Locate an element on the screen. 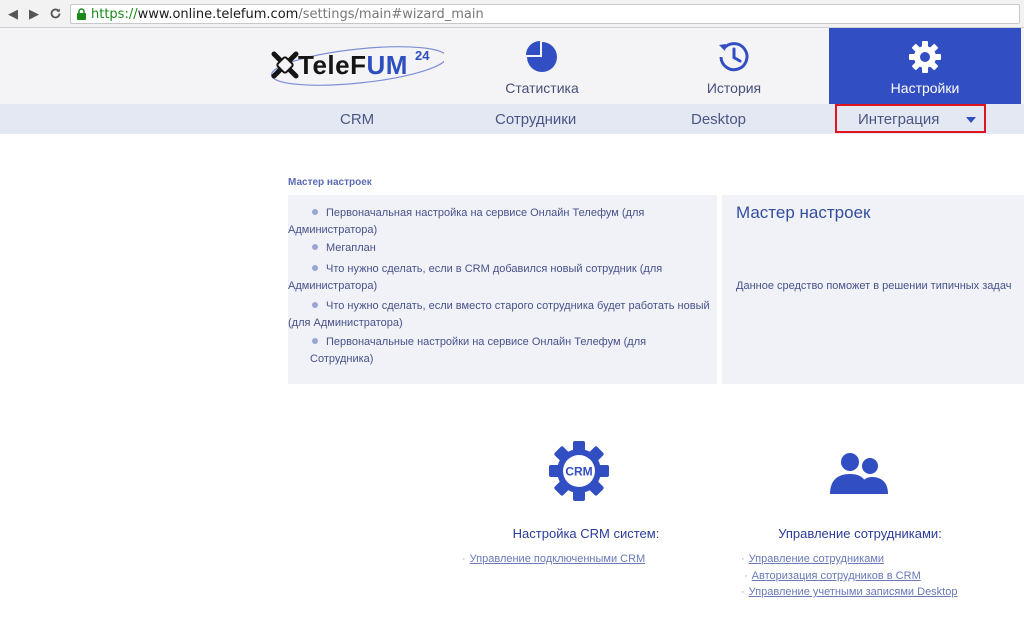 Image resolution: width=1024 pixels, height=631 pixels. manage-crm-link: Управление подключенными CRM is located at coordinates (558, 559).